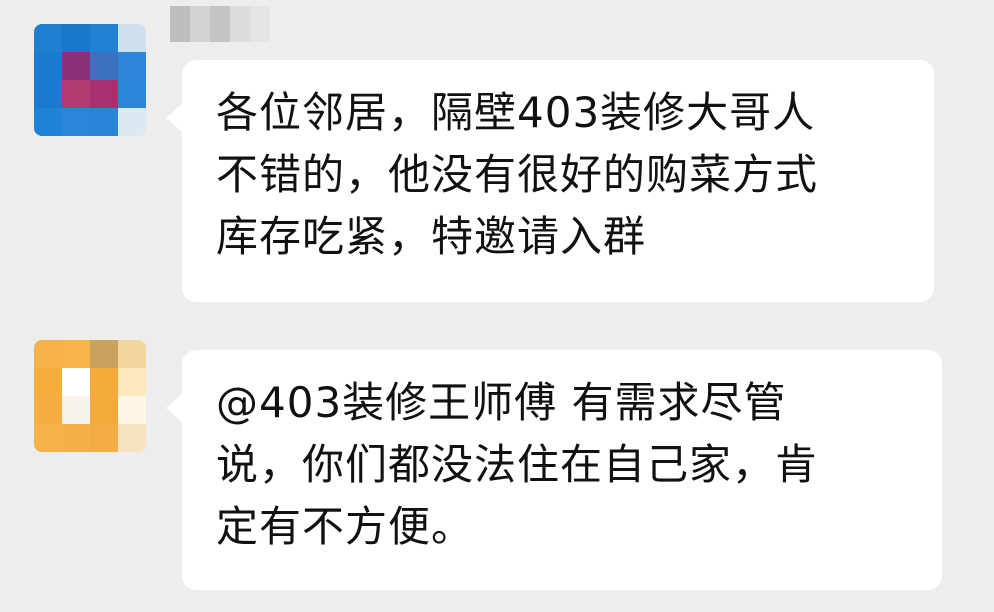 The image size is (994, 612). Describe the element at coordinates (517, 174) in the screenshot. I see `message-text-line: 不错的，他没有很好的购菜方式` at that location.